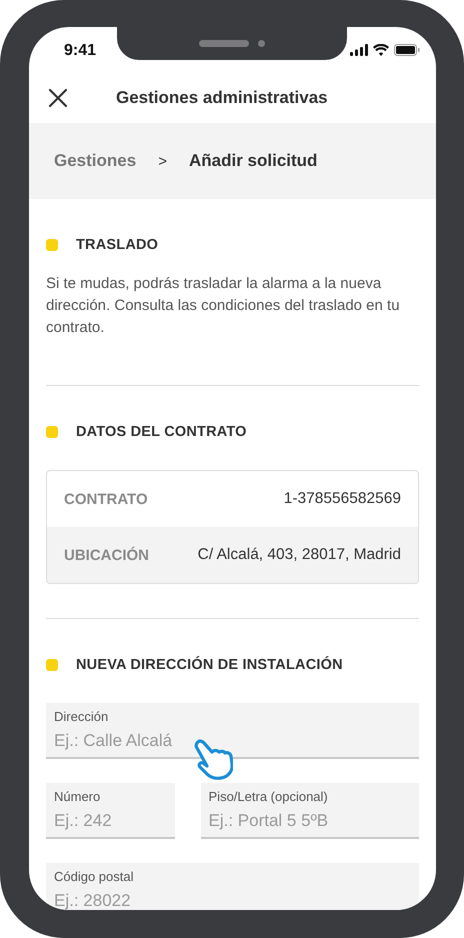  What do you see at coordinates (381, 50) in the screenshot?
I see `wifi-icon` at bounding box center [381, 50].